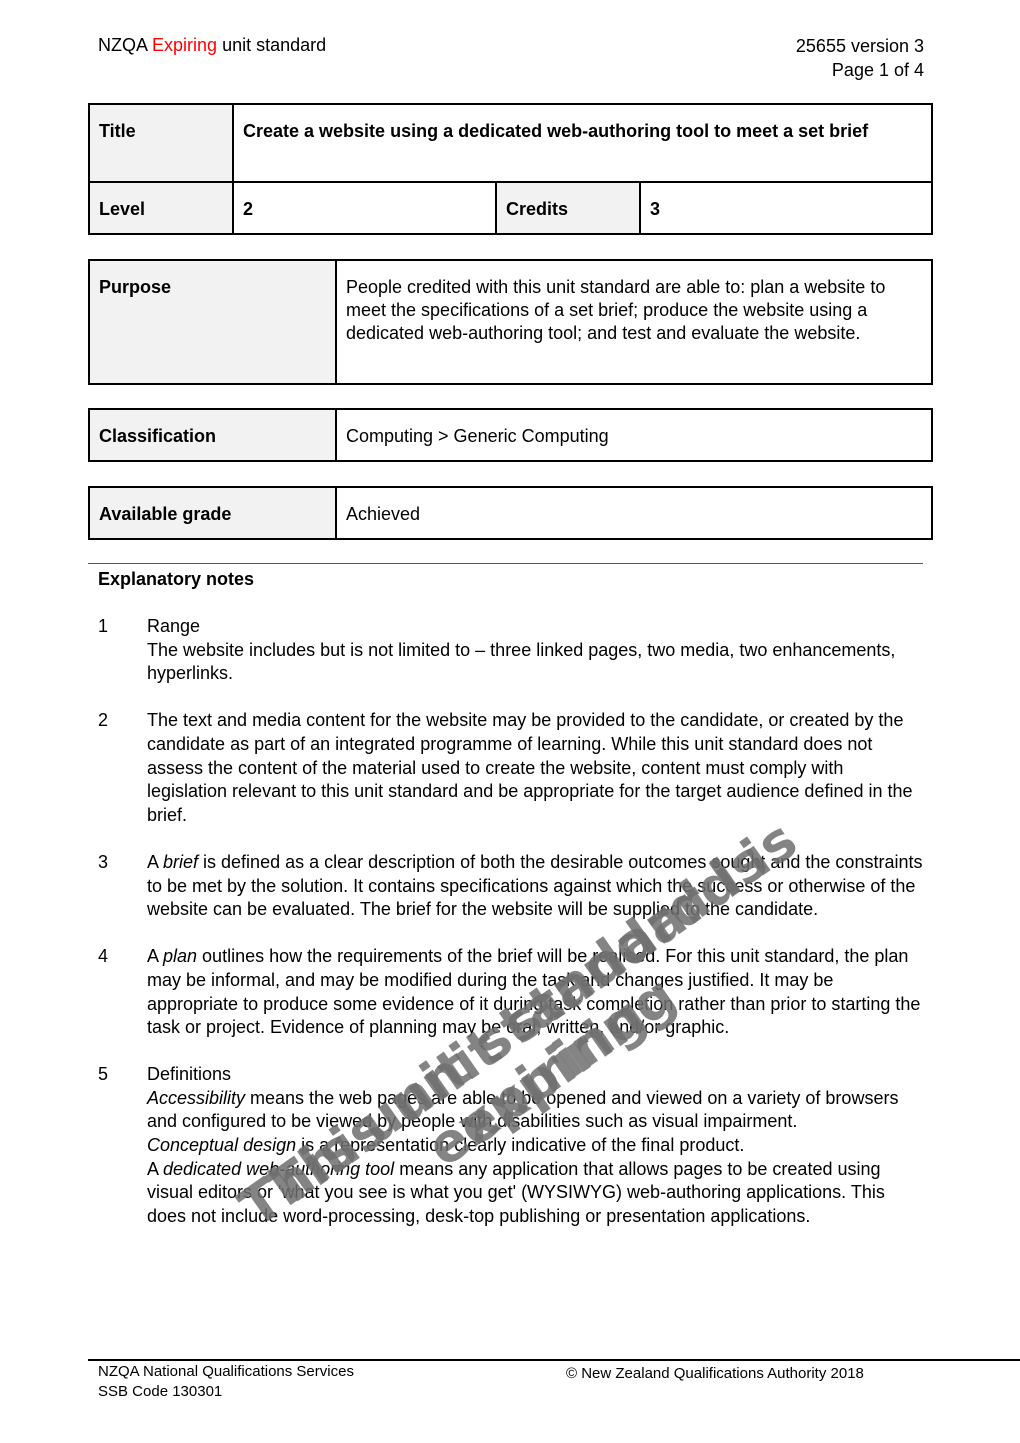 The height and width of the screenshot is (1443, 1020). I want to click on title-label: Title, so click(161, 143).